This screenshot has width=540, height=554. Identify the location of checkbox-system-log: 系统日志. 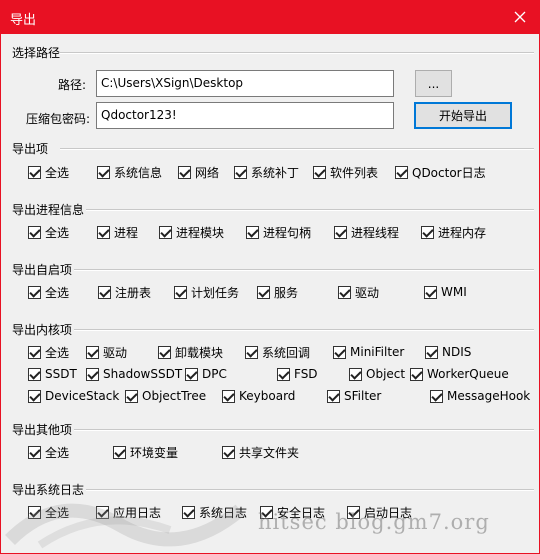
(214, 512).